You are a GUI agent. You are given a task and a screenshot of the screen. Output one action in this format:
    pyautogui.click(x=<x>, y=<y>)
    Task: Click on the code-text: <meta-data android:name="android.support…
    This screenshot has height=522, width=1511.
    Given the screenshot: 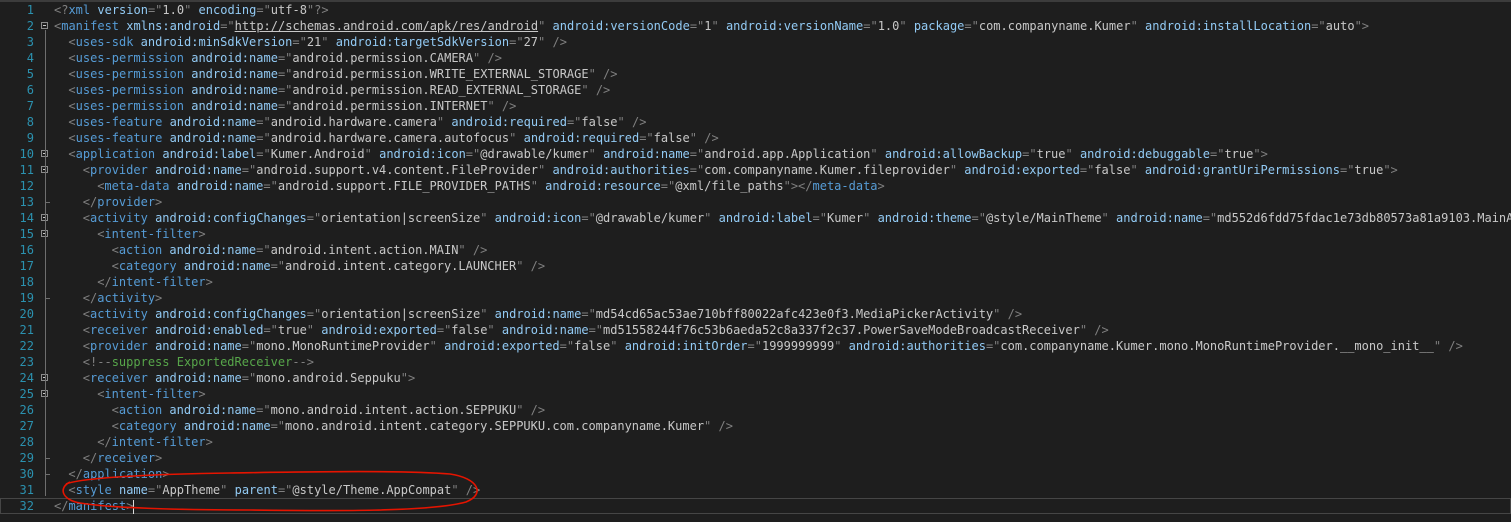 What is the action you would take?
    pyautogui.click(x=491, y=186)
    